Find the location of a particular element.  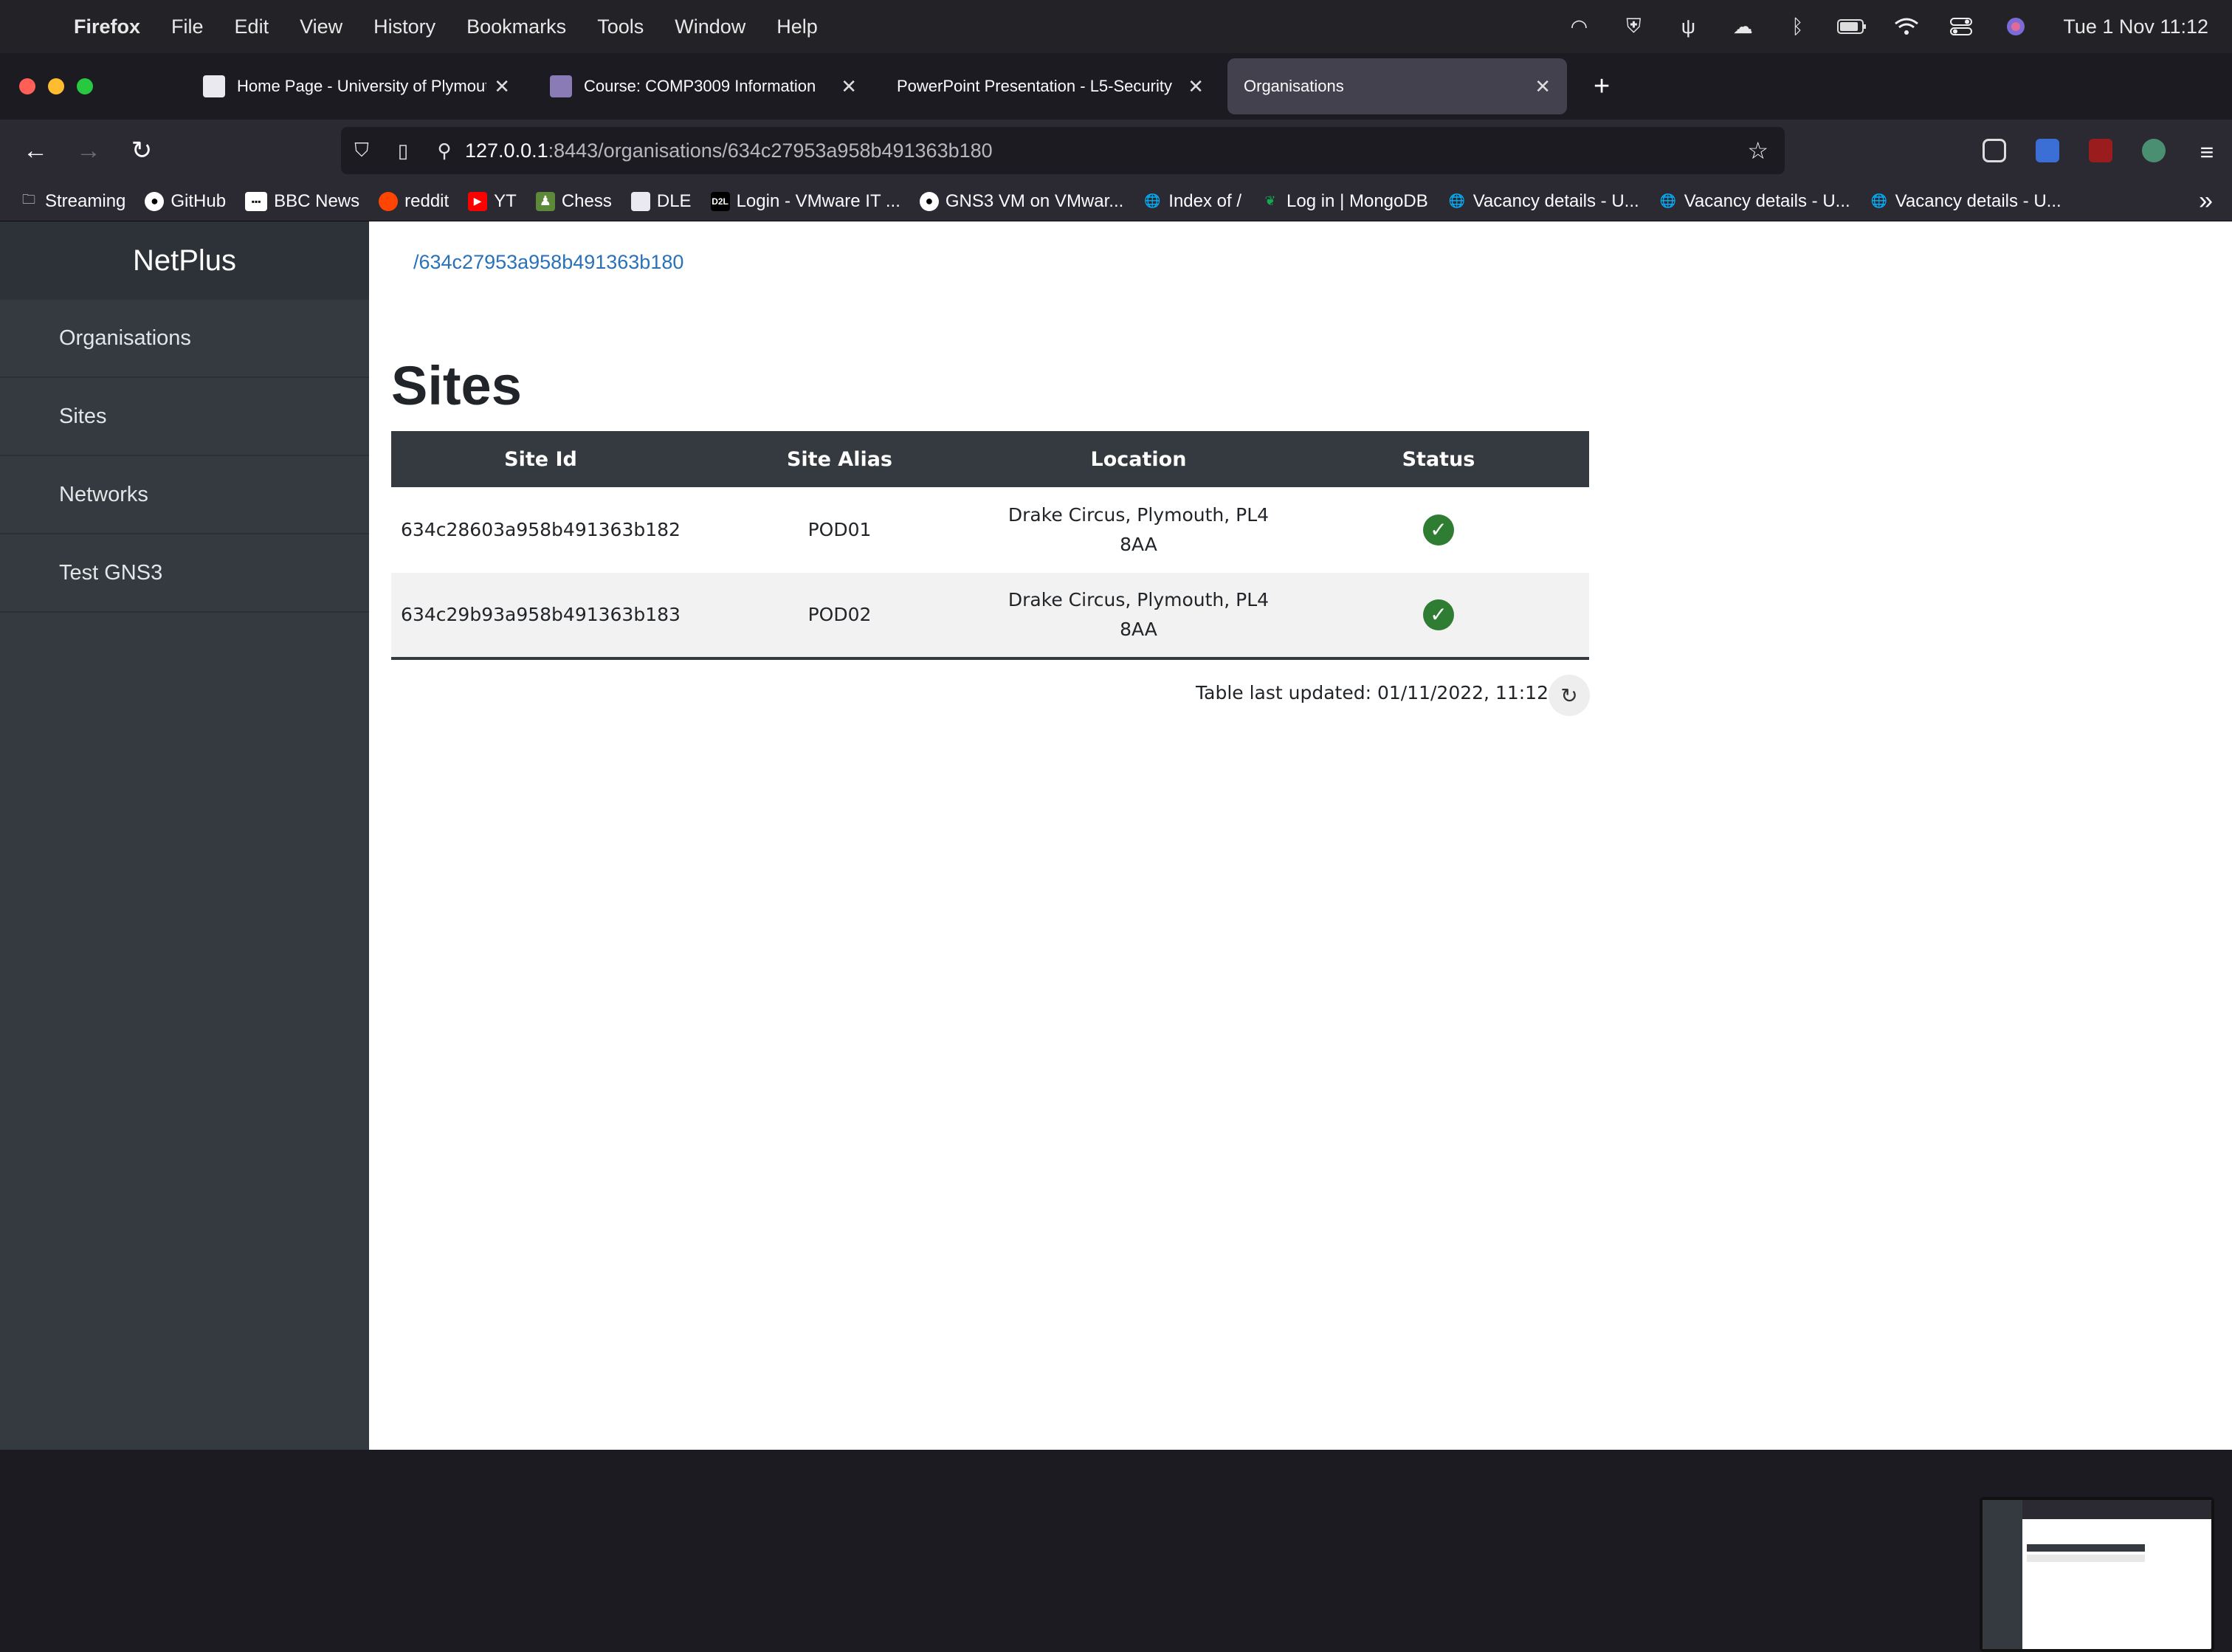

reload-icon: ↻ is located at coordinates (141, 150).